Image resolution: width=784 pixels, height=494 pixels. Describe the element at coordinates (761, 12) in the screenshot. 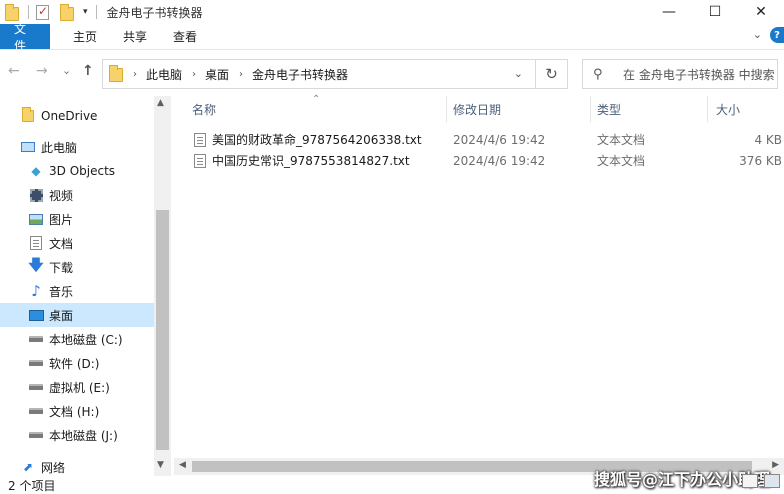

I see `close-button: ✕` at that location.